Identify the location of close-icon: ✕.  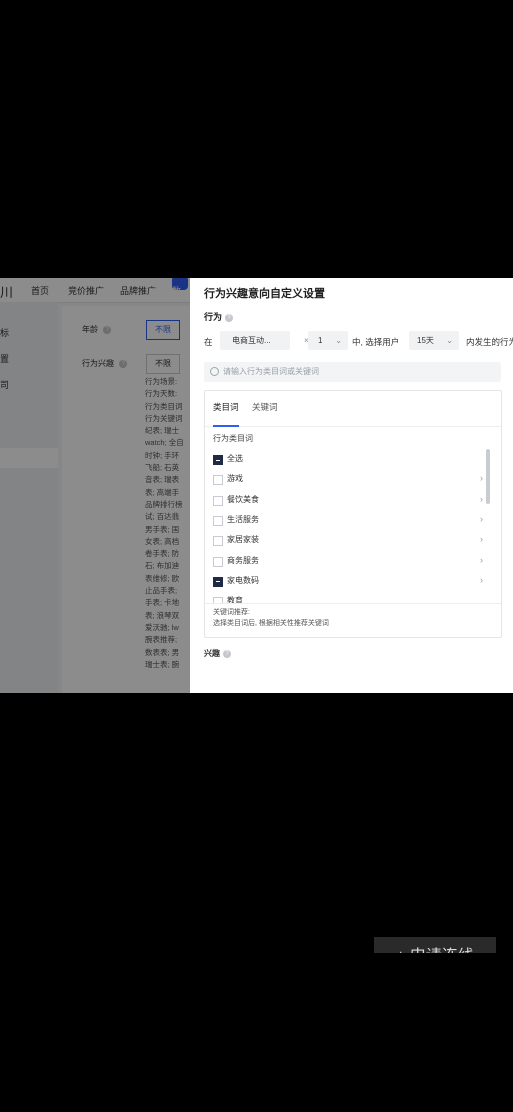
(476, 293).